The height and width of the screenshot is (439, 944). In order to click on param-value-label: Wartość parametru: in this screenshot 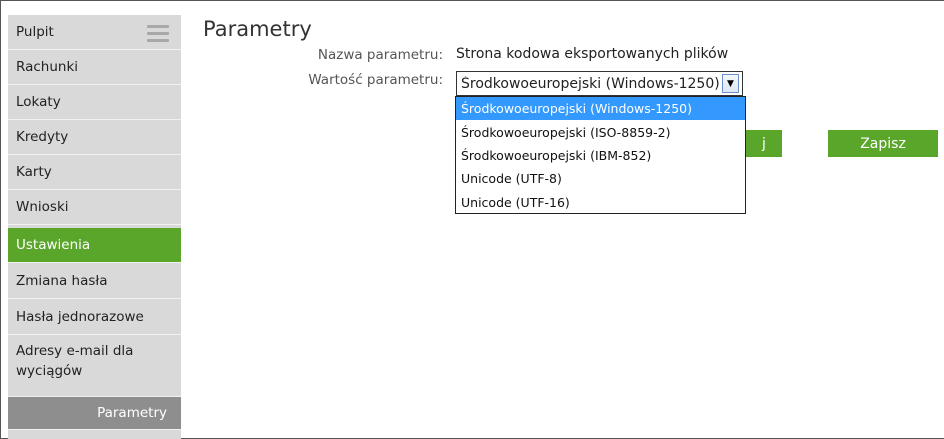, I will do `click(375, 80)`.